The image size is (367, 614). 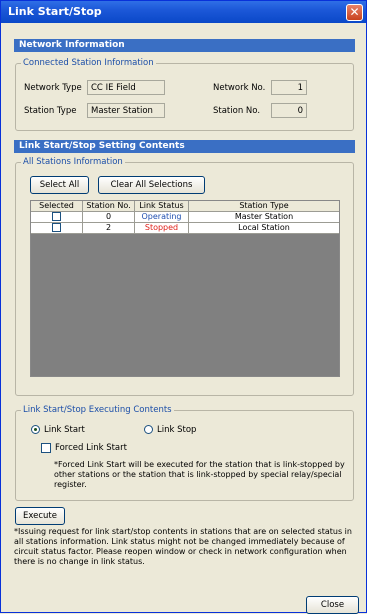 I want to click on station-no-cell: 2, so click(x=109, y=228).